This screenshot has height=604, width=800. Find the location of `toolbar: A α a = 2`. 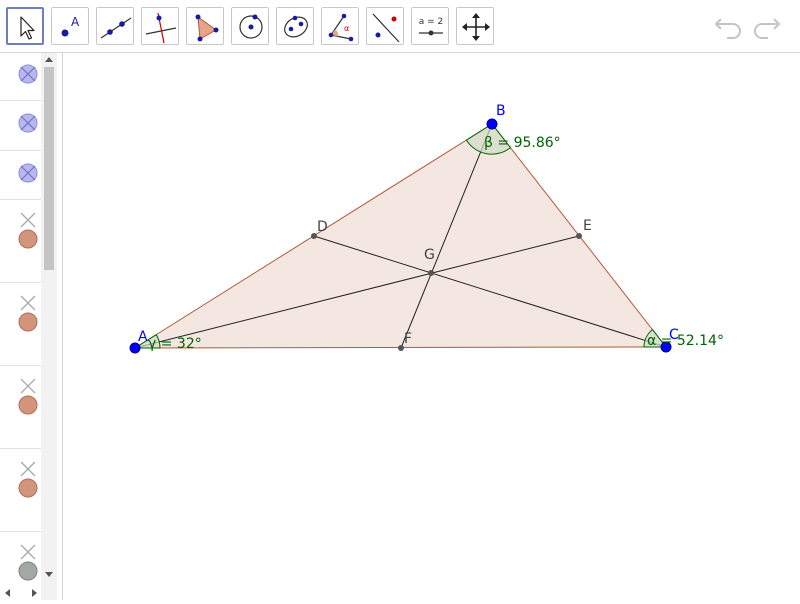

toolbar: A α a = 2 is located at coordinates (400, 26).